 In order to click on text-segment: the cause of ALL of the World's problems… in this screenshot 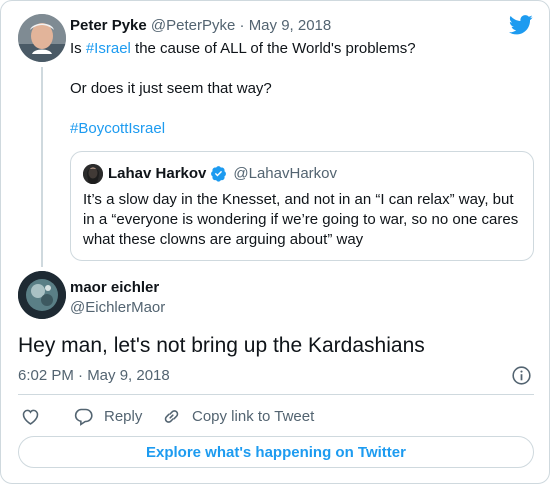, I will do `click(273, 48)`.